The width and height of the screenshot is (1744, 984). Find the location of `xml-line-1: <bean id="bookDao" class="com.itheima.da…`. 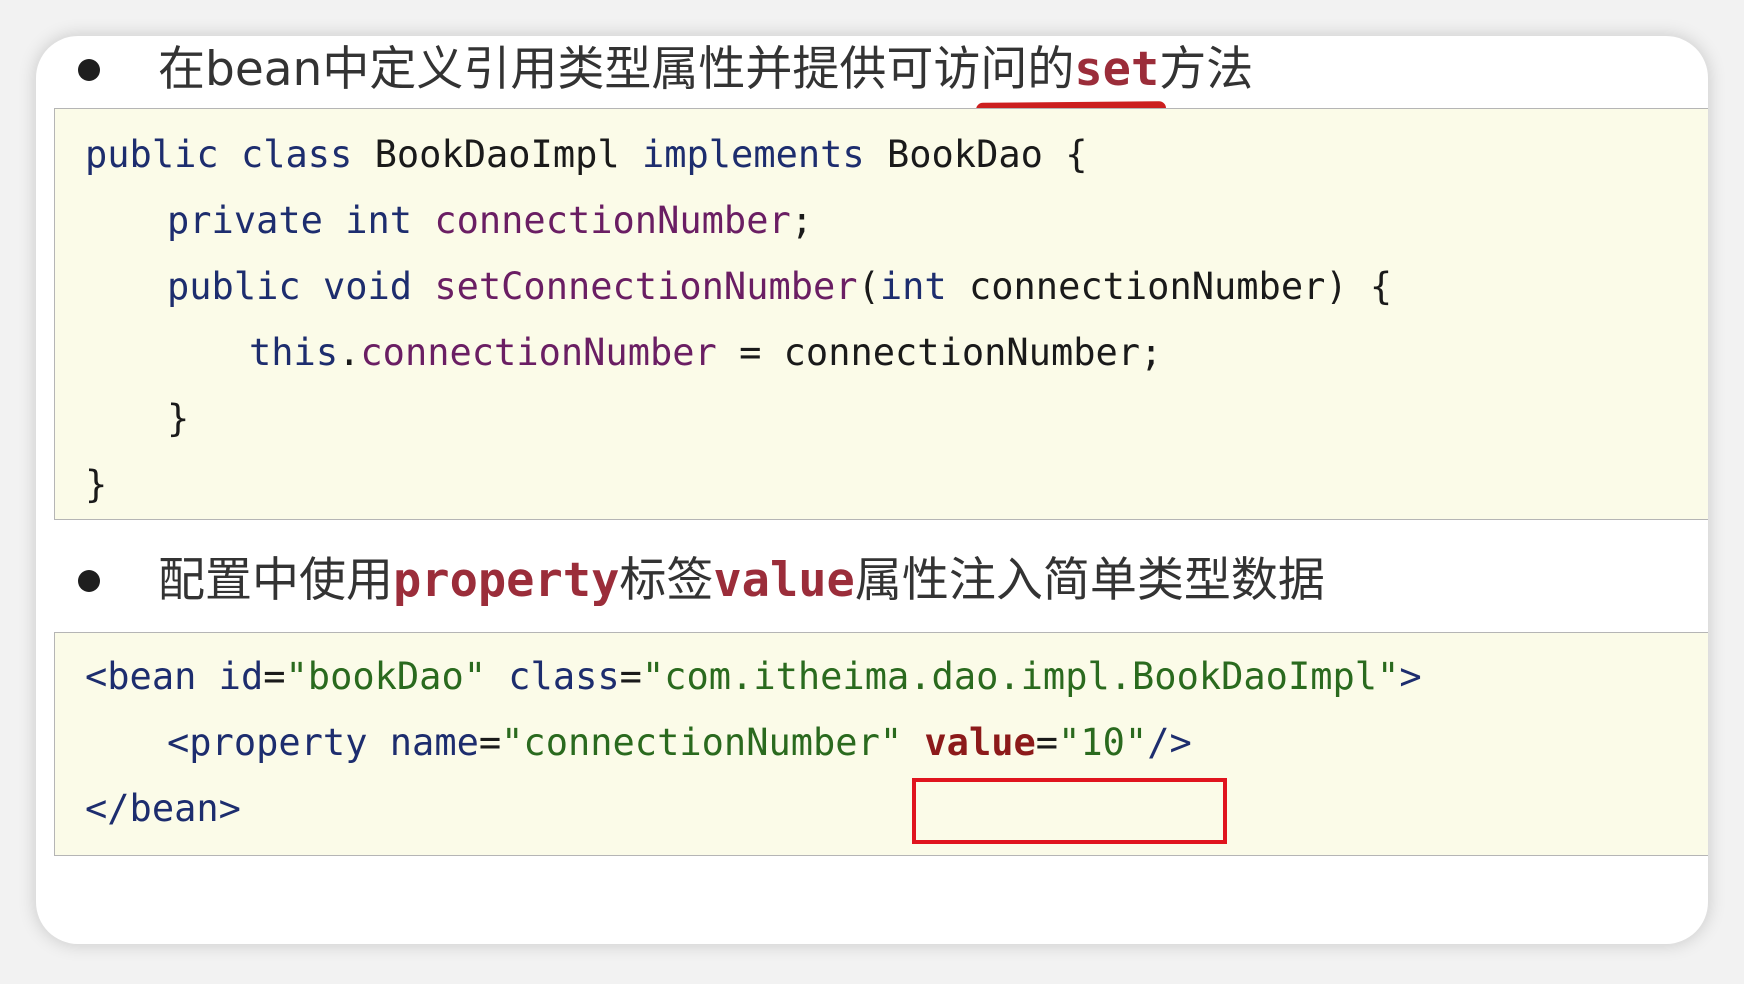

xml-line-1: <bean id="bookDao" class="com.itheima.da… is located at coordinates (753, 676).